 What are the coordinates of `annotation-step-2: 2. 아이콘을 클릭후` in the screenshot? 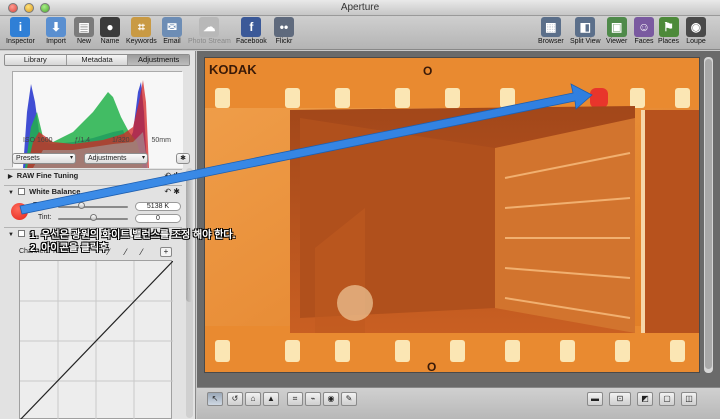 It's located at (69, 248).